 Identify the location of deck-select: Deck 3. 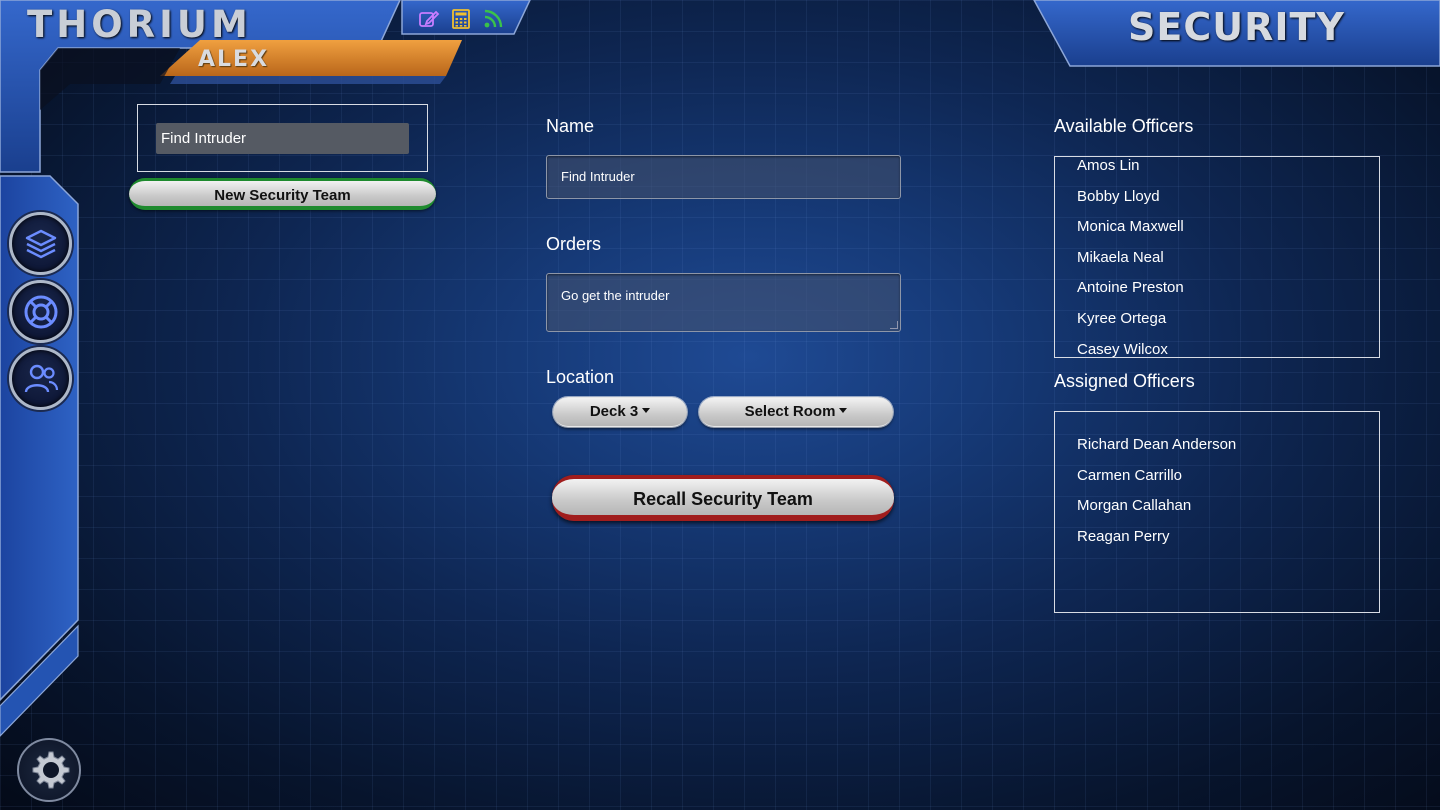
(620, 412).